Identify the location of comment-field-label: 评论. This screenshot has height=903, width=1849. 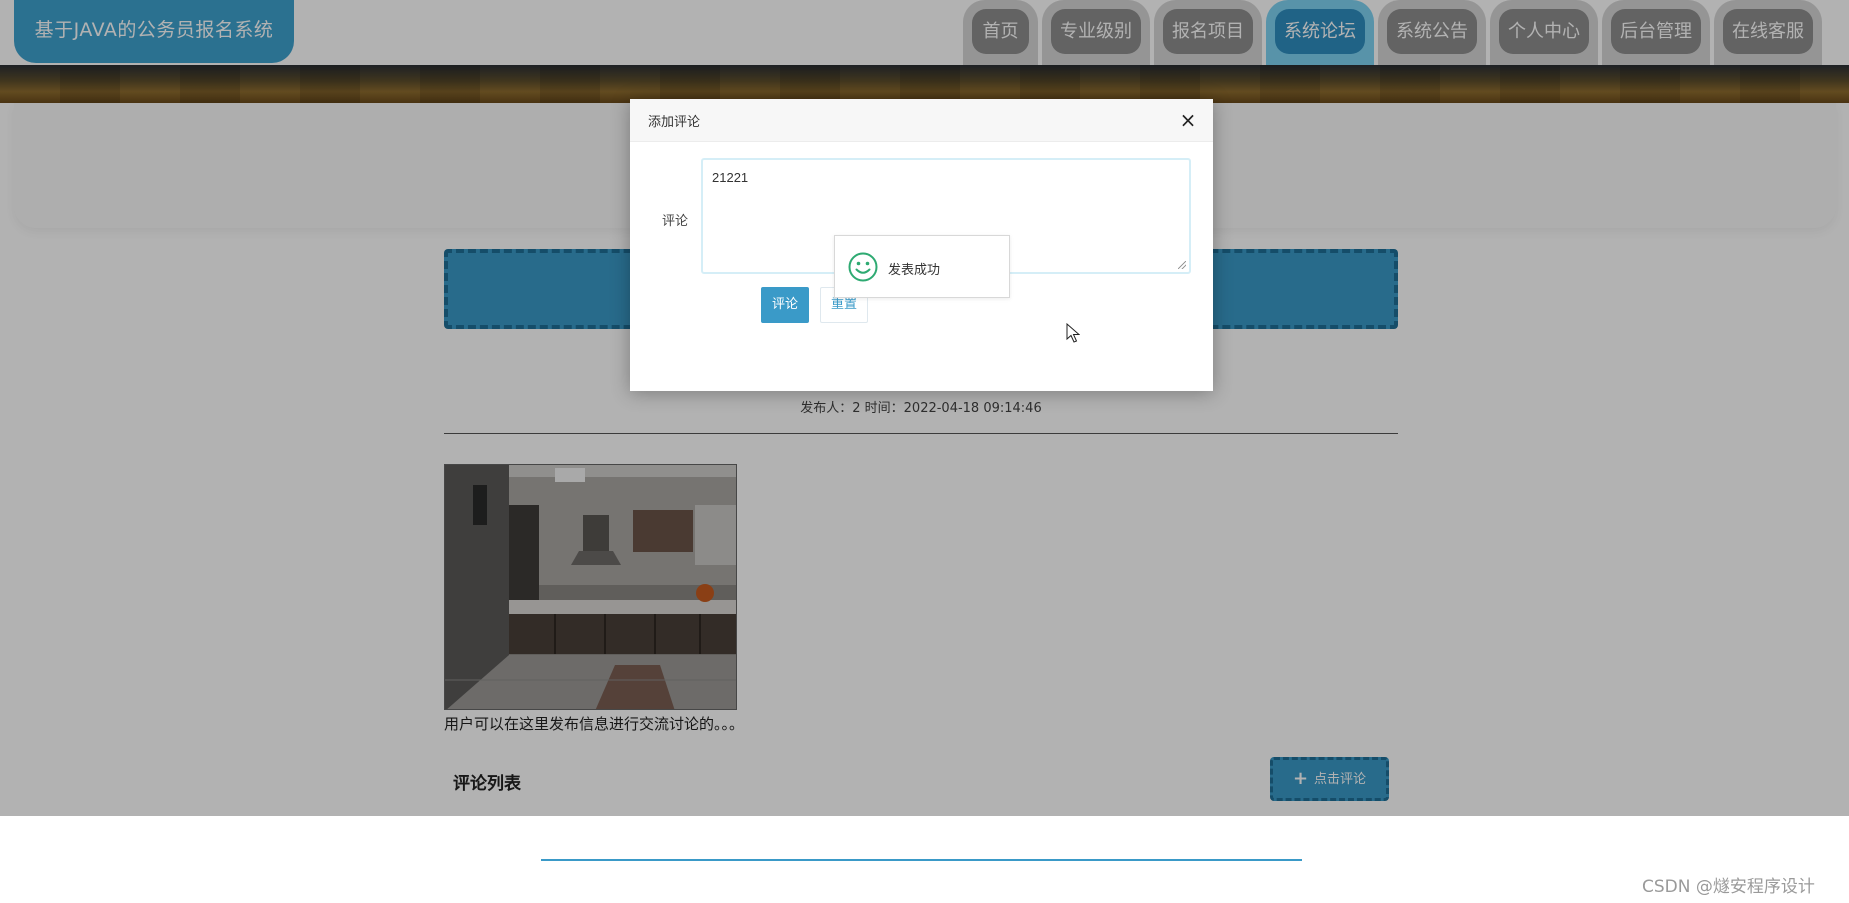
(675, 221).